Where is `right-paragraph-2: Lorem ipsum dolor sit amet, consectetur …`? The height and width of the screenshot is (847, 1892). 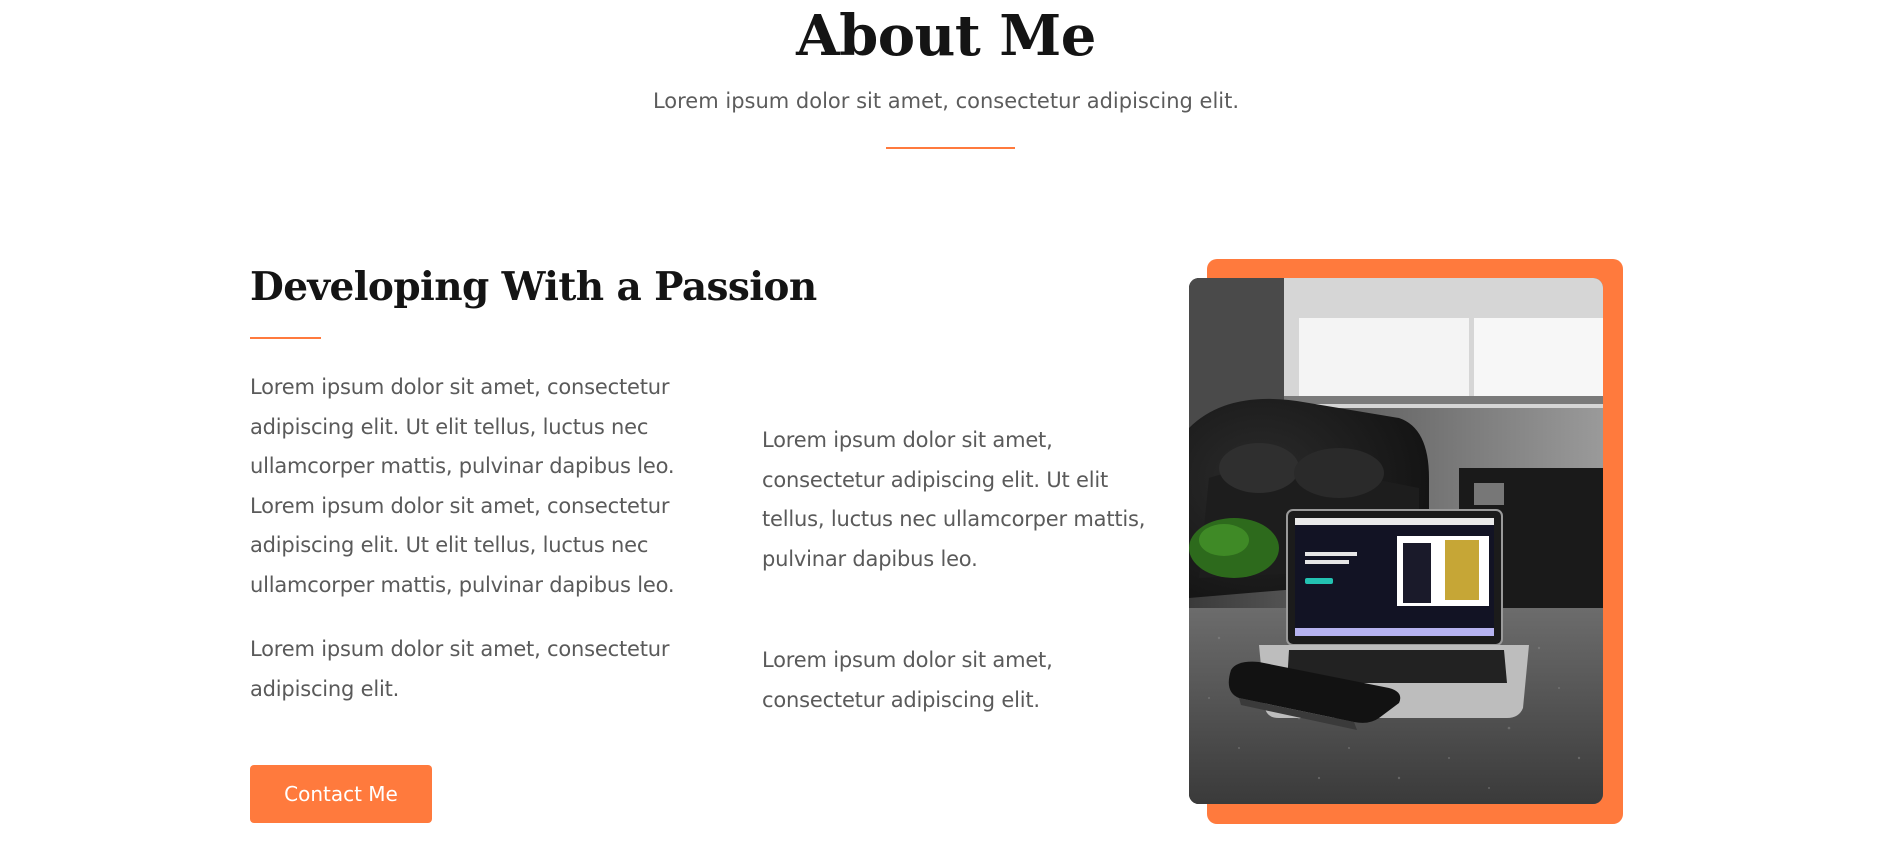
right-paragraph-2: Lorem ipsum dolor sit amet, consectetur … is located at coordinates (907, 680).